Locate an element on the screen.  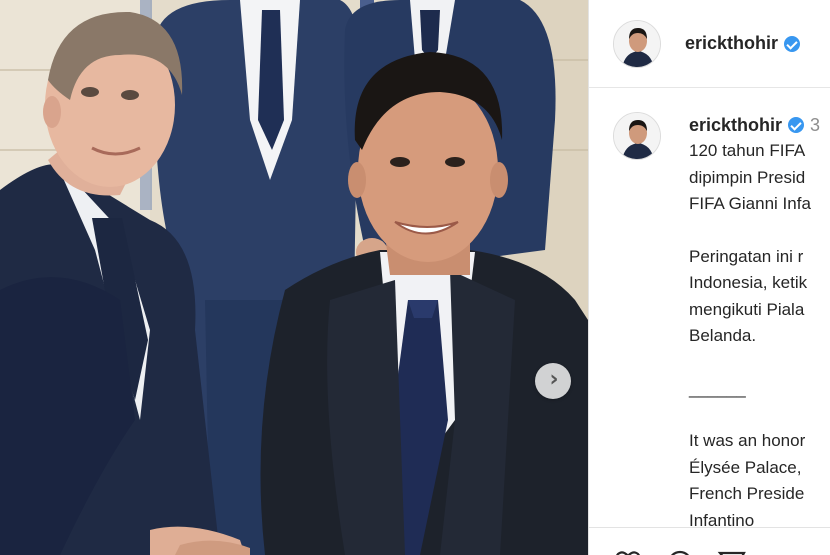
caption-line: Indonesia, ketik is located at coordinates (748, 282).